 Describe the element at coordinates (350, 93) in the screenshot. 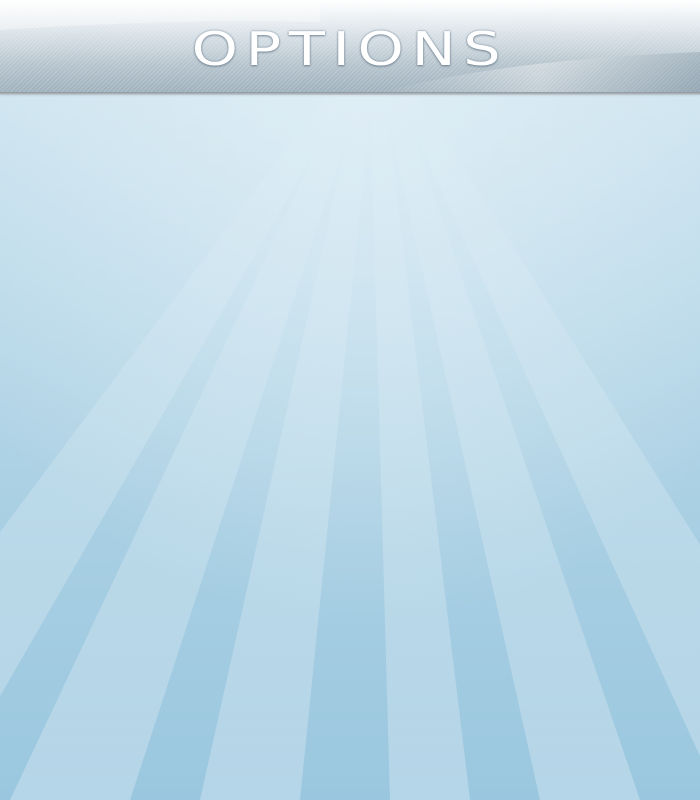

I see `header-divider` at that location.